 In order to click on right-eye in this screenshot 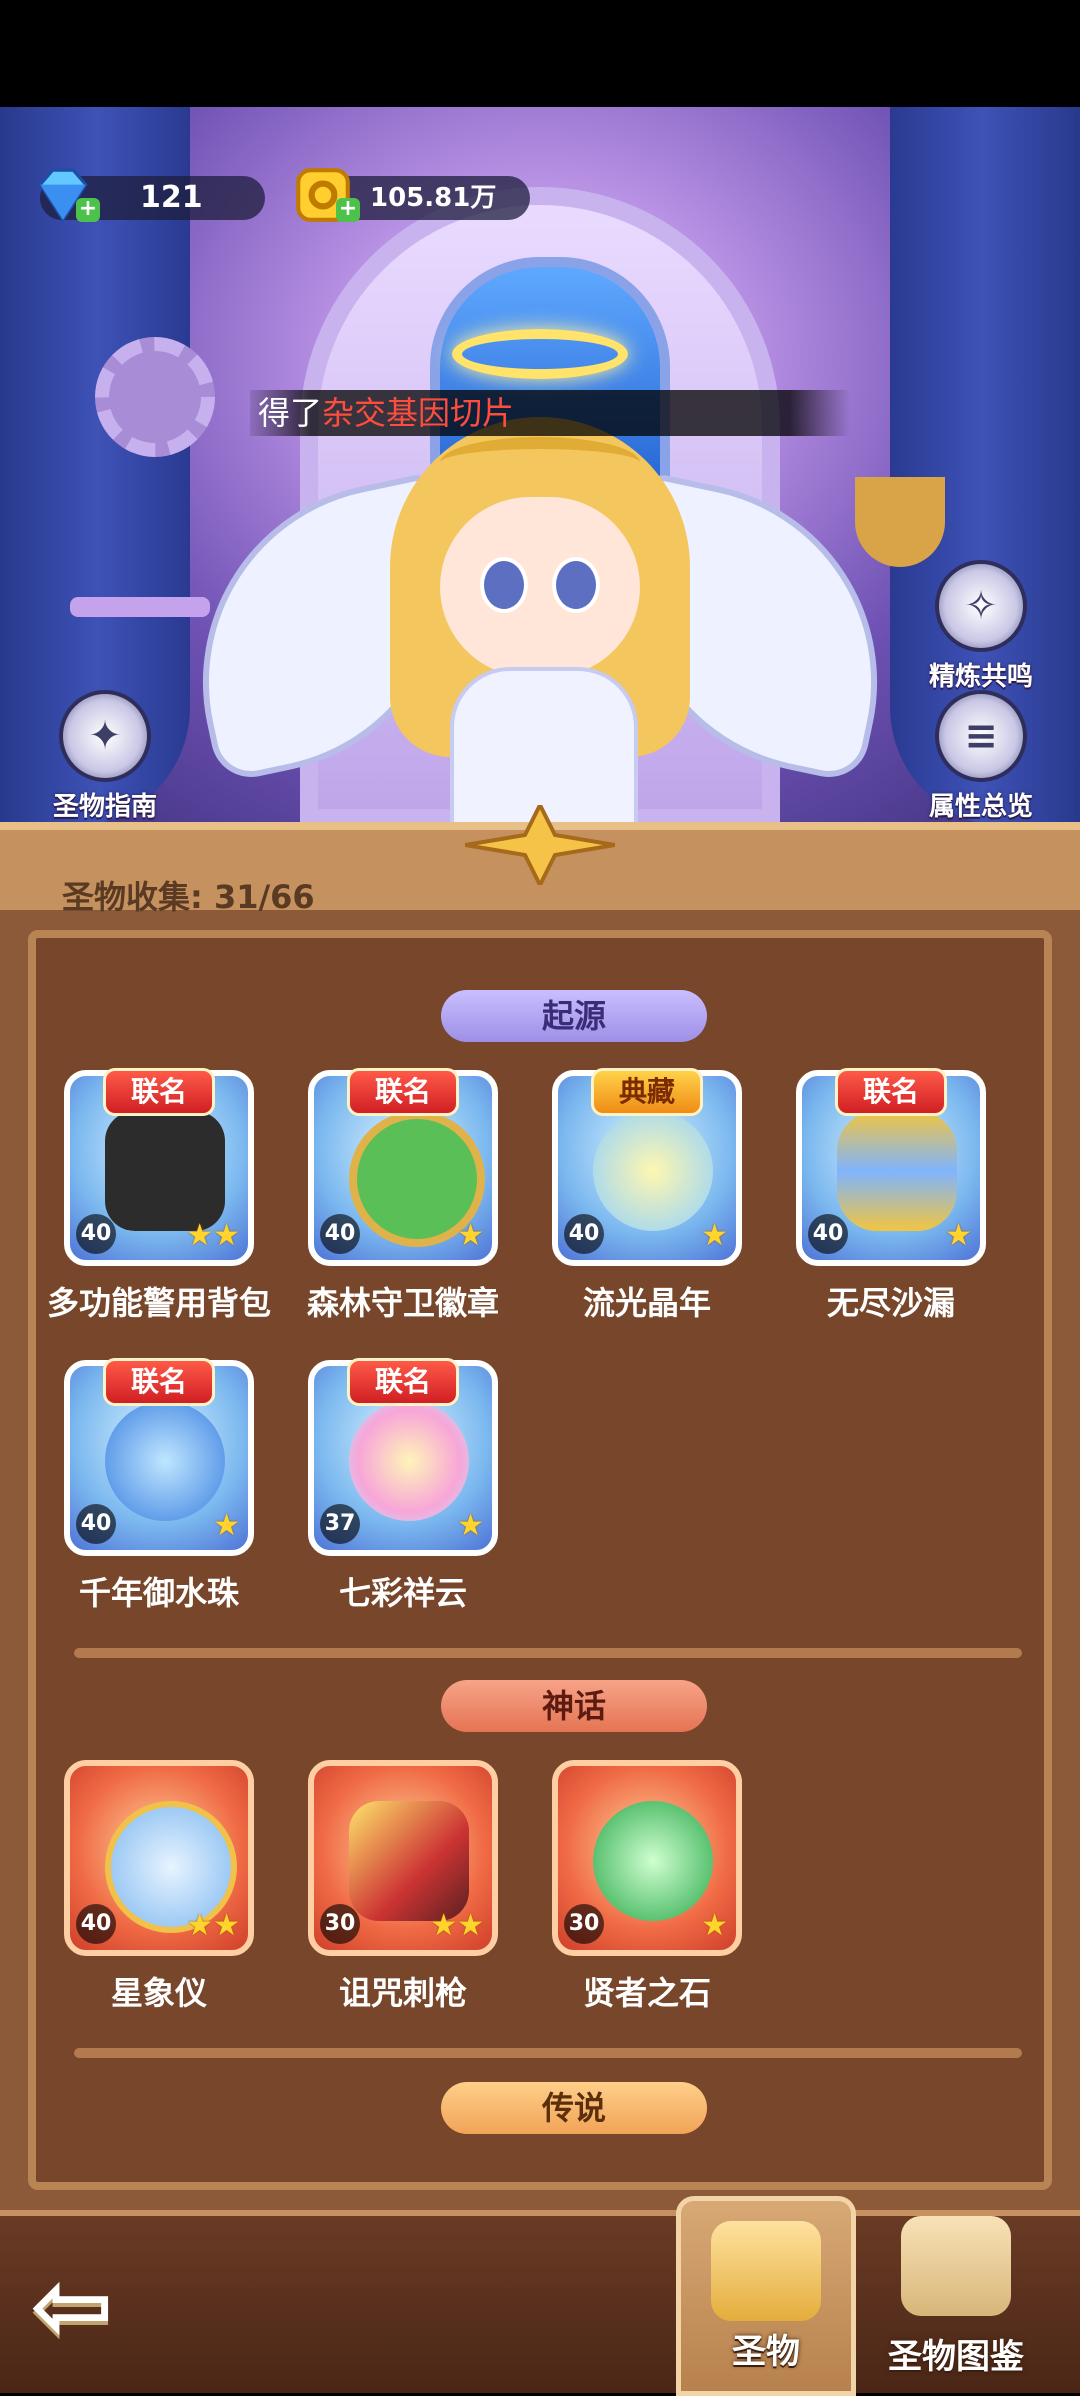, I will do `click(576, 585)`.